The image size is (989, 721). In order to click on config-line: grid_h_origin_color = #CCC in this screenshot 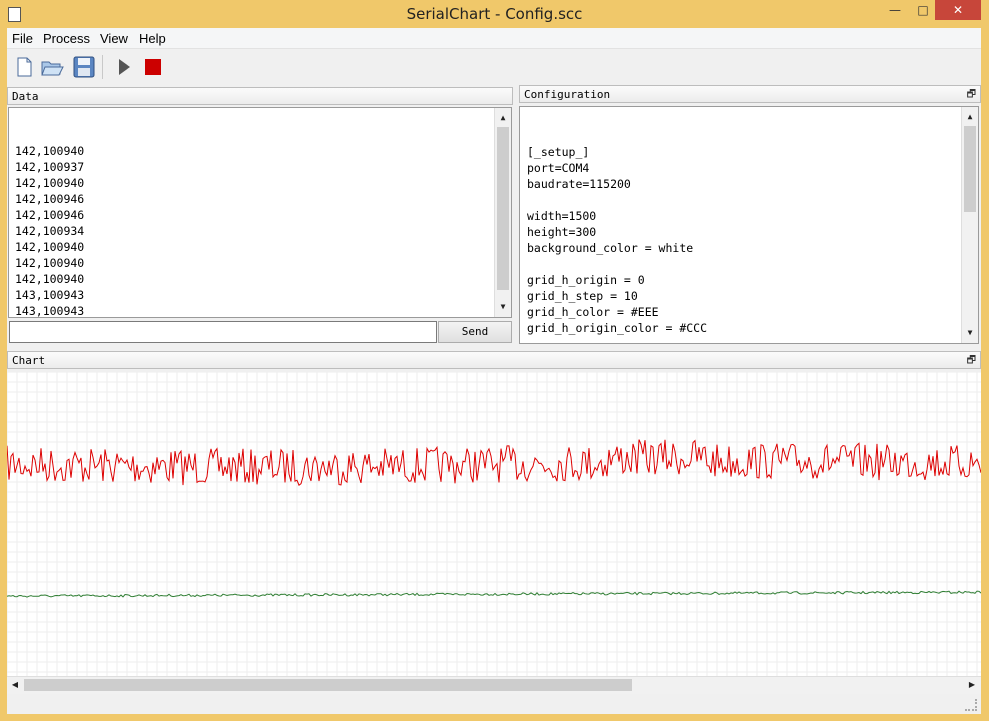, I will do `click(617, 328)`.